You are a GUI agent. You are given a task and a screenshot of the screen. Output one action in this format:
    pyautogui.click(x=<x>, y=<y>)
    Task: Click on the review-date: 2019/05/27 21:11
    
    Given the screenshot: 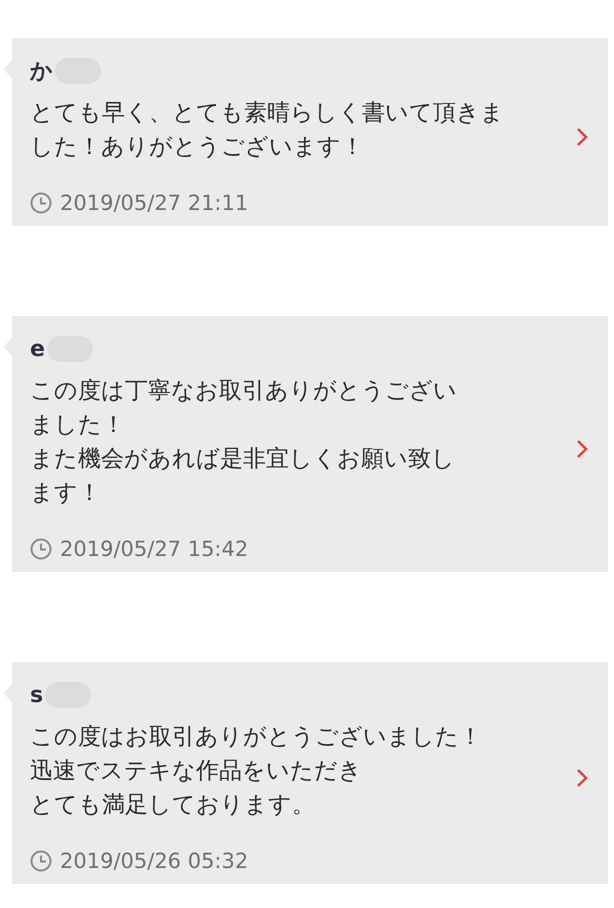 What is the action you would take?
    pyautogui.click(x=154, y=203)
    